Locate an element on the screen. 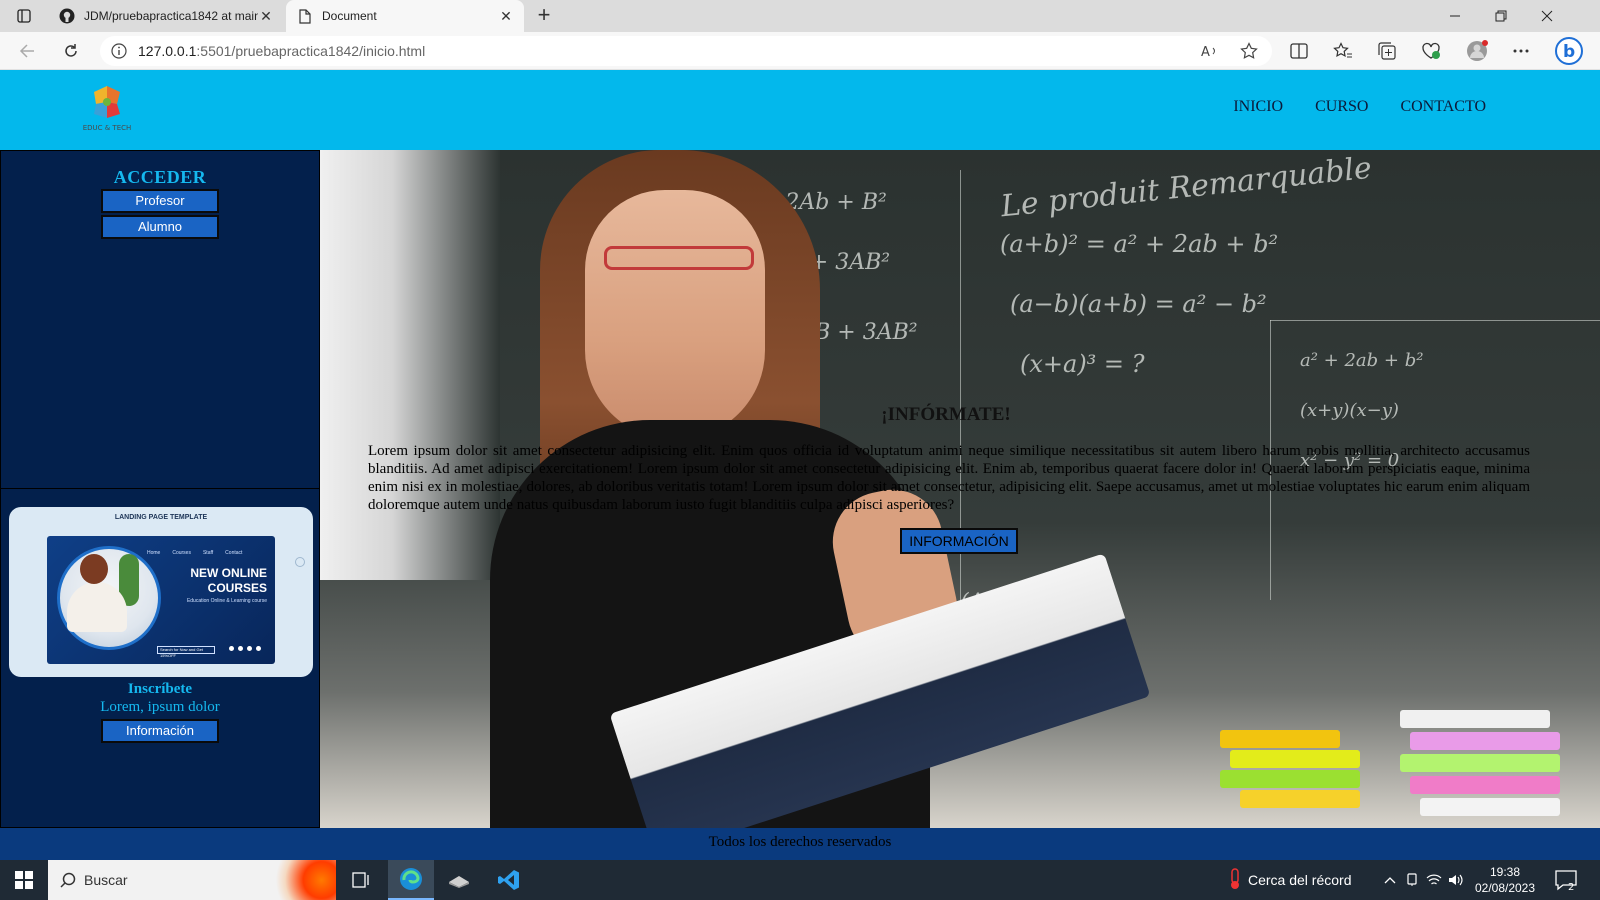  favorite-star-icon is located at coordinates (1249, 51).